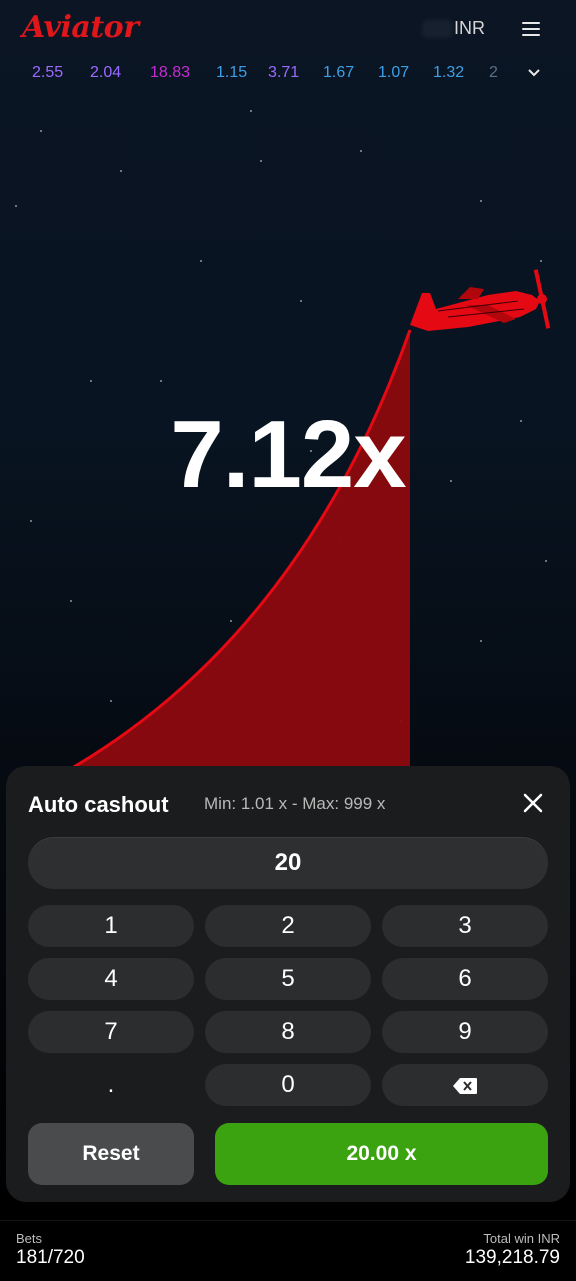 The image size is (576, 1281). Describe the element at coordinates (50, 1257) in the screenshot. I see `bets-count: 181/720` at that location.